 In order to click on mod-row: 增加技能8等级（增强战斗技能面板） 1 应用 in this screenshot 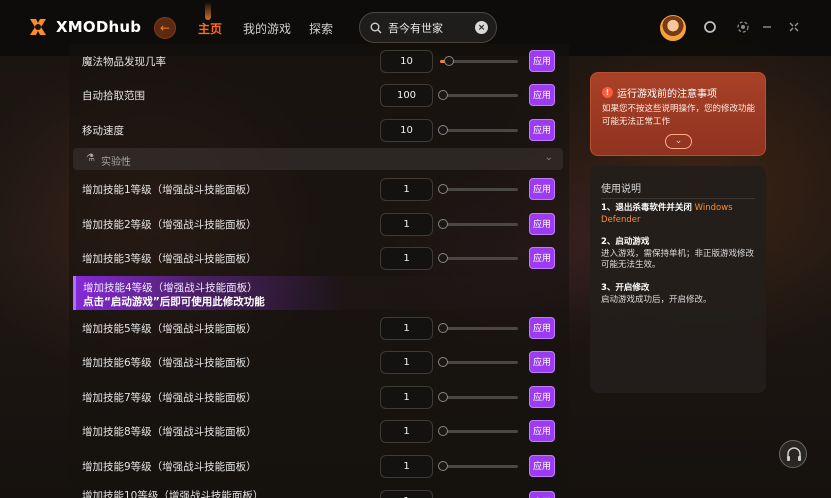, I will do `click(318, 431)`.